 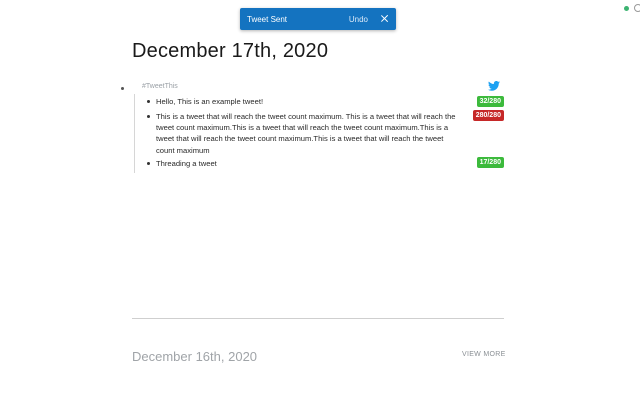 I want to click on view-more-button: VIEW MORE, so click(x=484, y=354).